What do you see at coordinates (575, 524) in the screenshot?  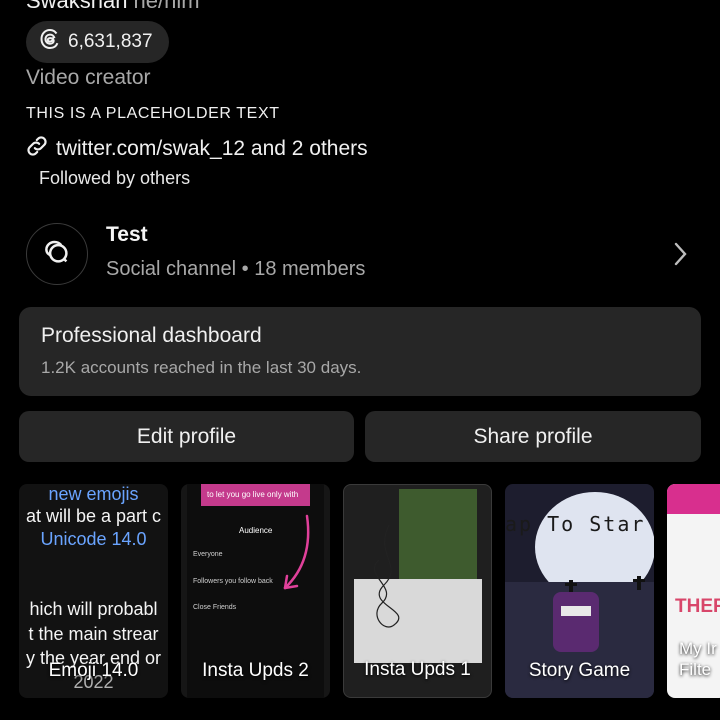 I see `highlight-thumb-text: ap To Star` at bounding box center [575, 524].